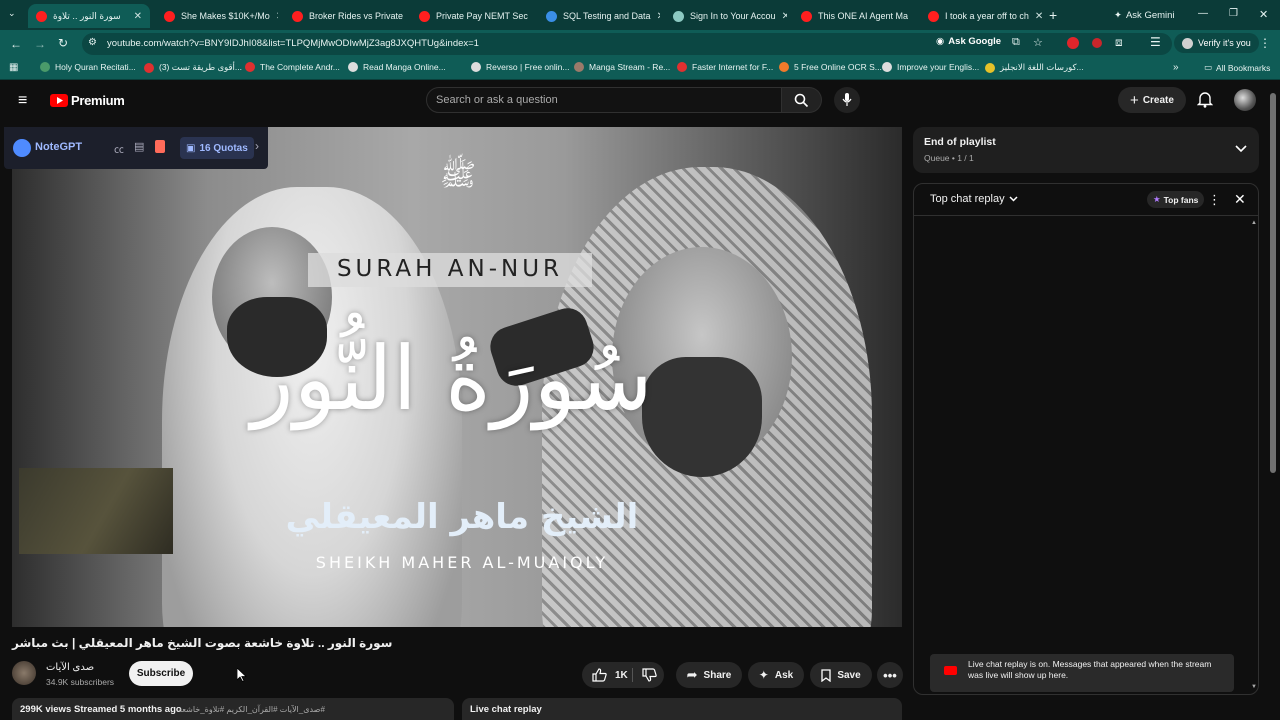 This screenshot has height=720, width=1280. Describe the element at coordinates (161, 673) in the screenshot. I see `subscribe-button: Subscribe` at that location.